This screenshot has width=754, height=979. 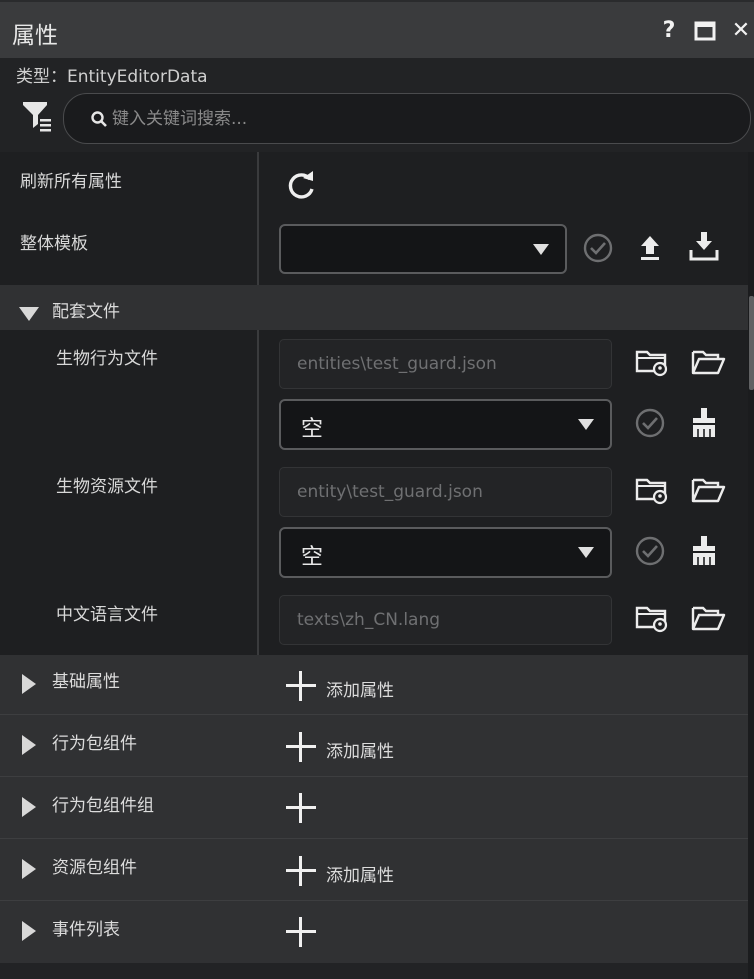 I want to click on maximize-icon, so click(x=705, y=31).